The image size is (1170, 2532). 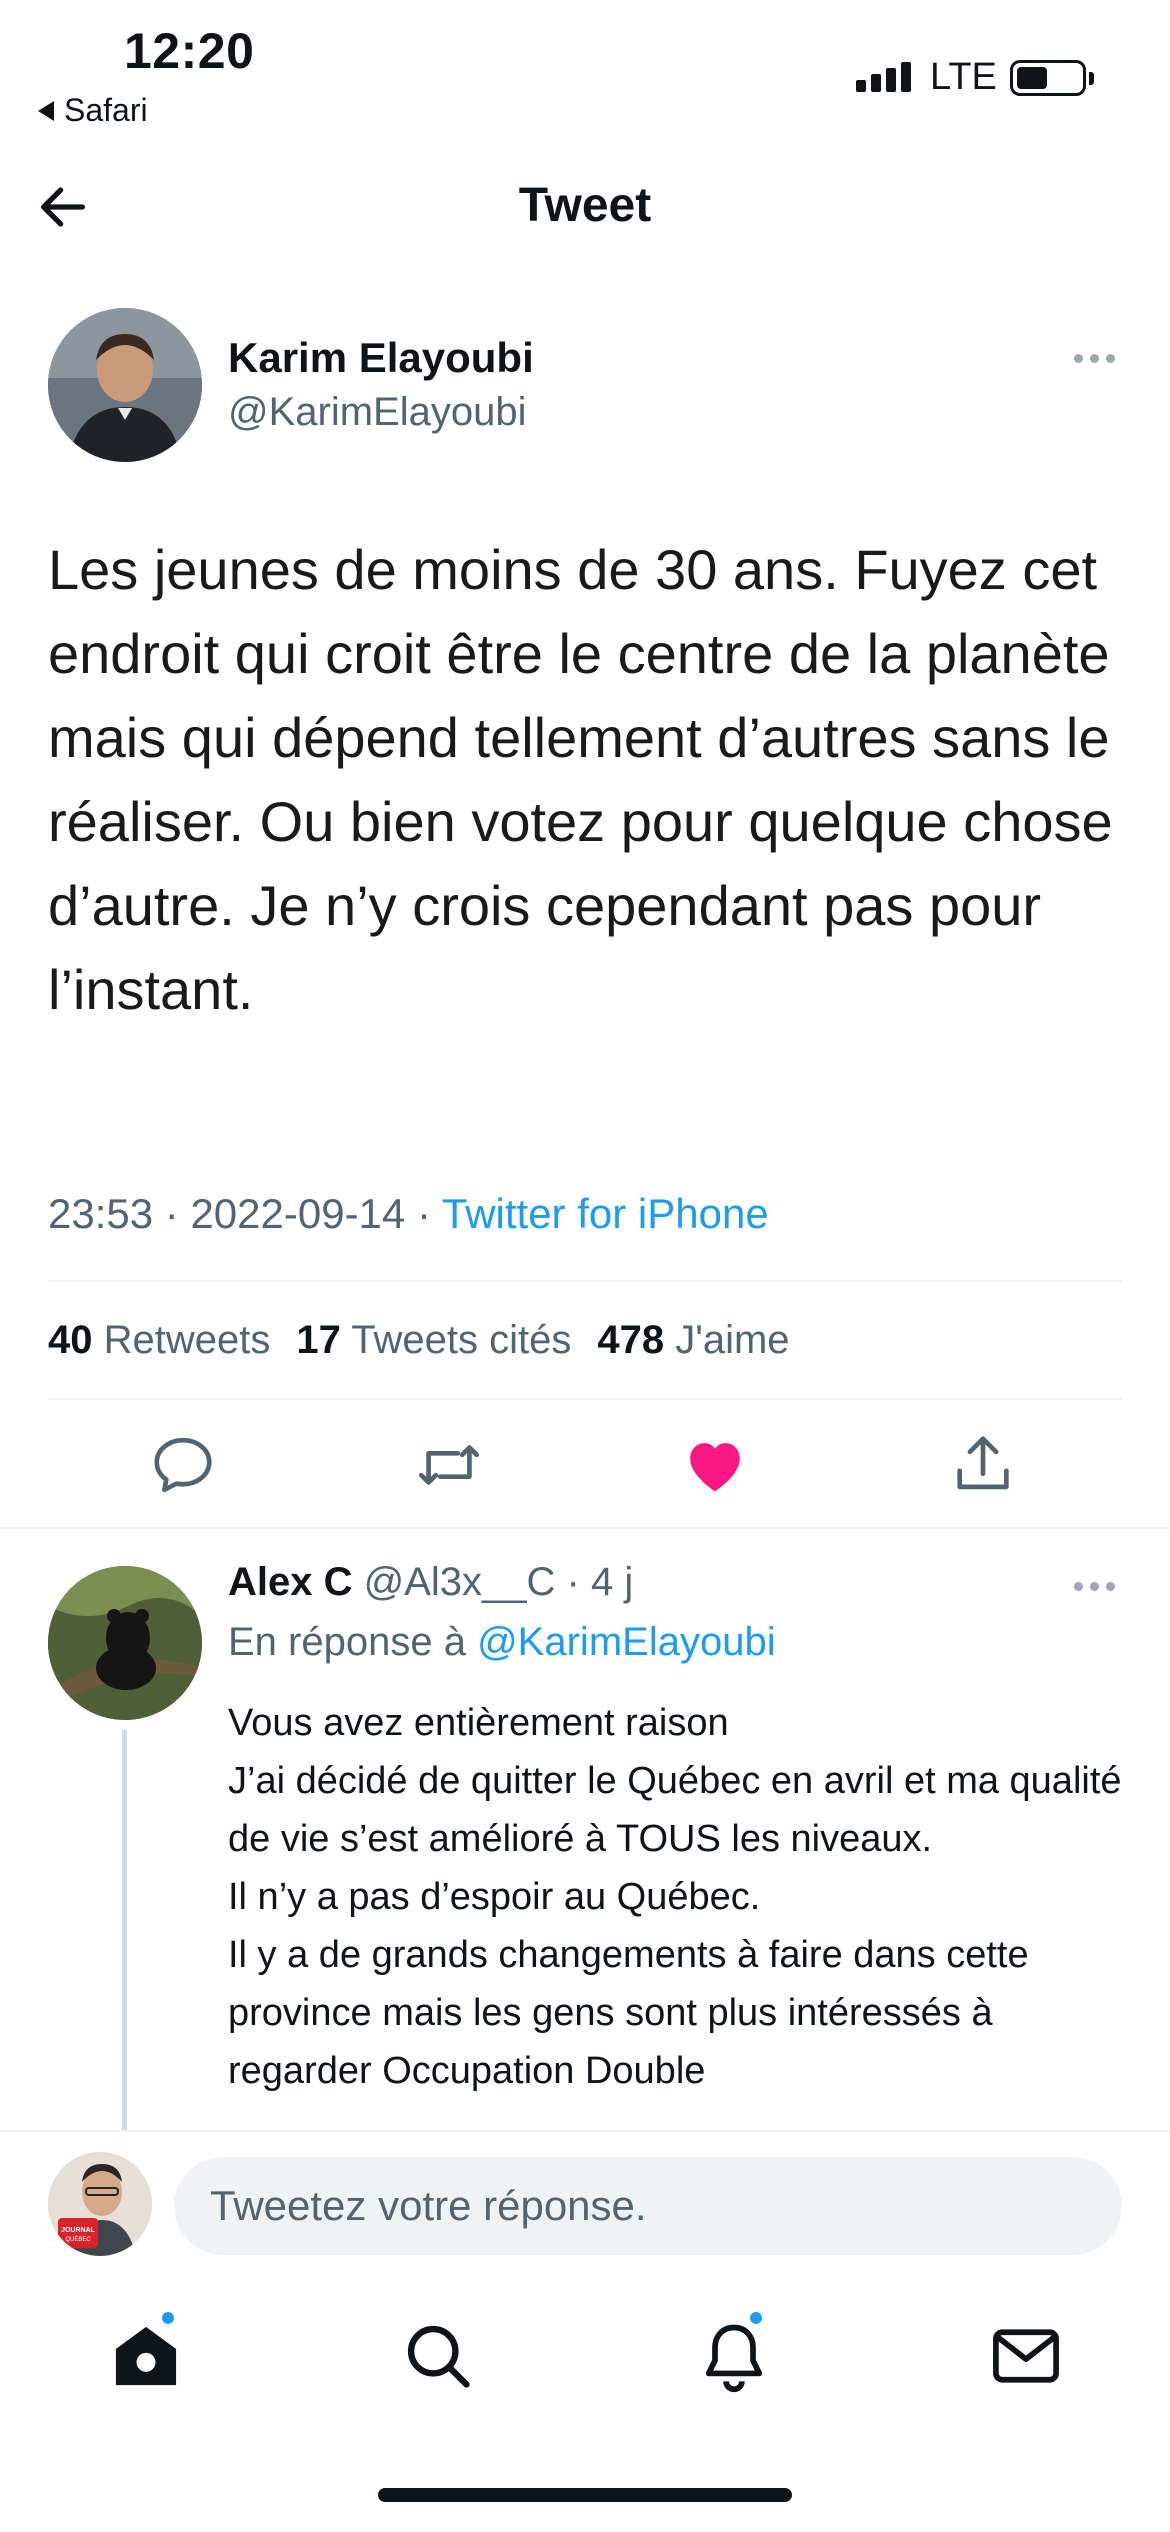 I want to click on back-triangle-icon, so click(x=46, y=110).